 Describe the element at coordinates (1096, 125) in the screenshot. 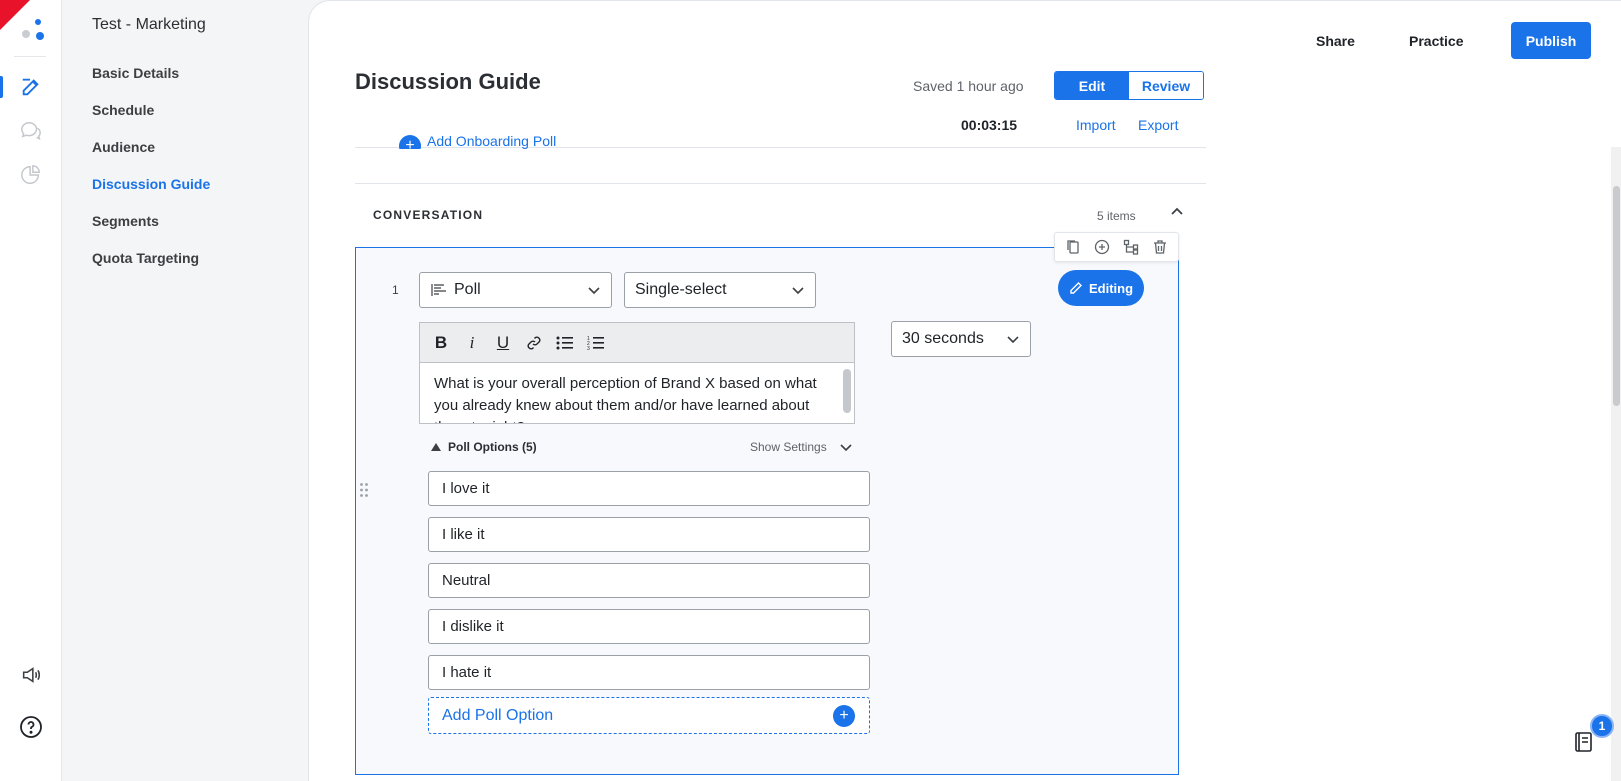

I see `import-link: Import` at that location.